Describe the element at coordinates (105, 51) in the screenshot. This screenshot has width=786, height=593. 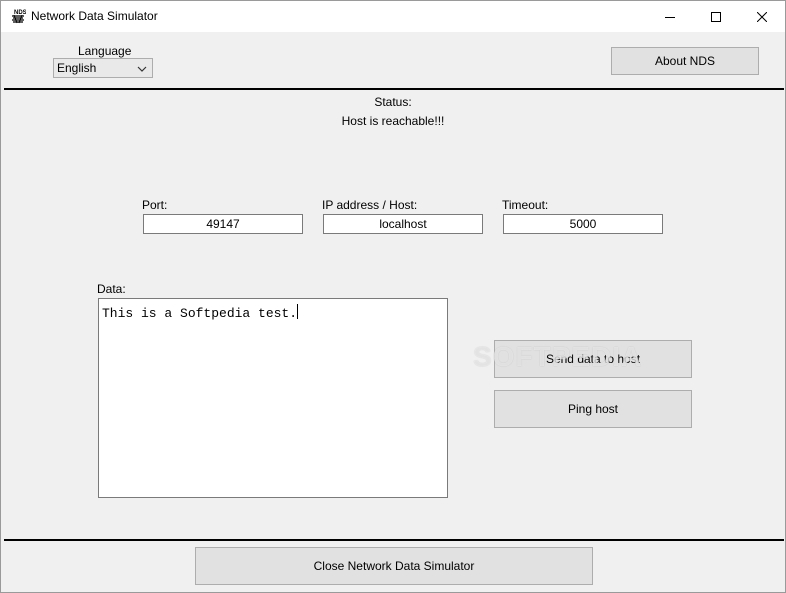
I see `language-label: Language` at that location.